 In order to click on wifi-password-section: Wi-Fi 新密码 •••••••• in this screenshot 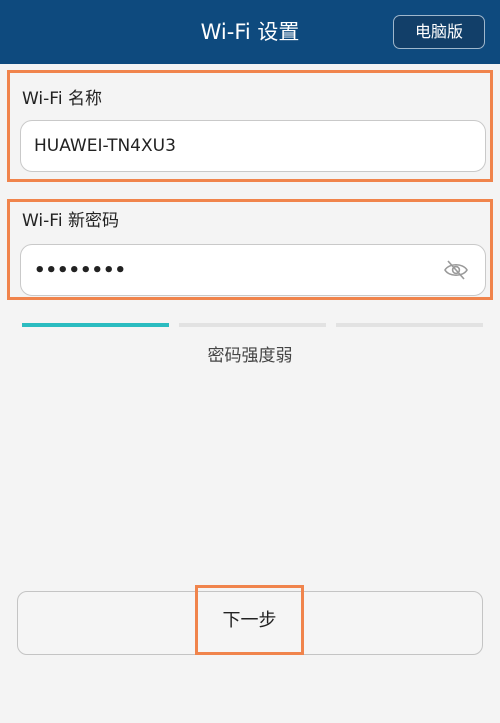, I will do `click(250, 249)`.